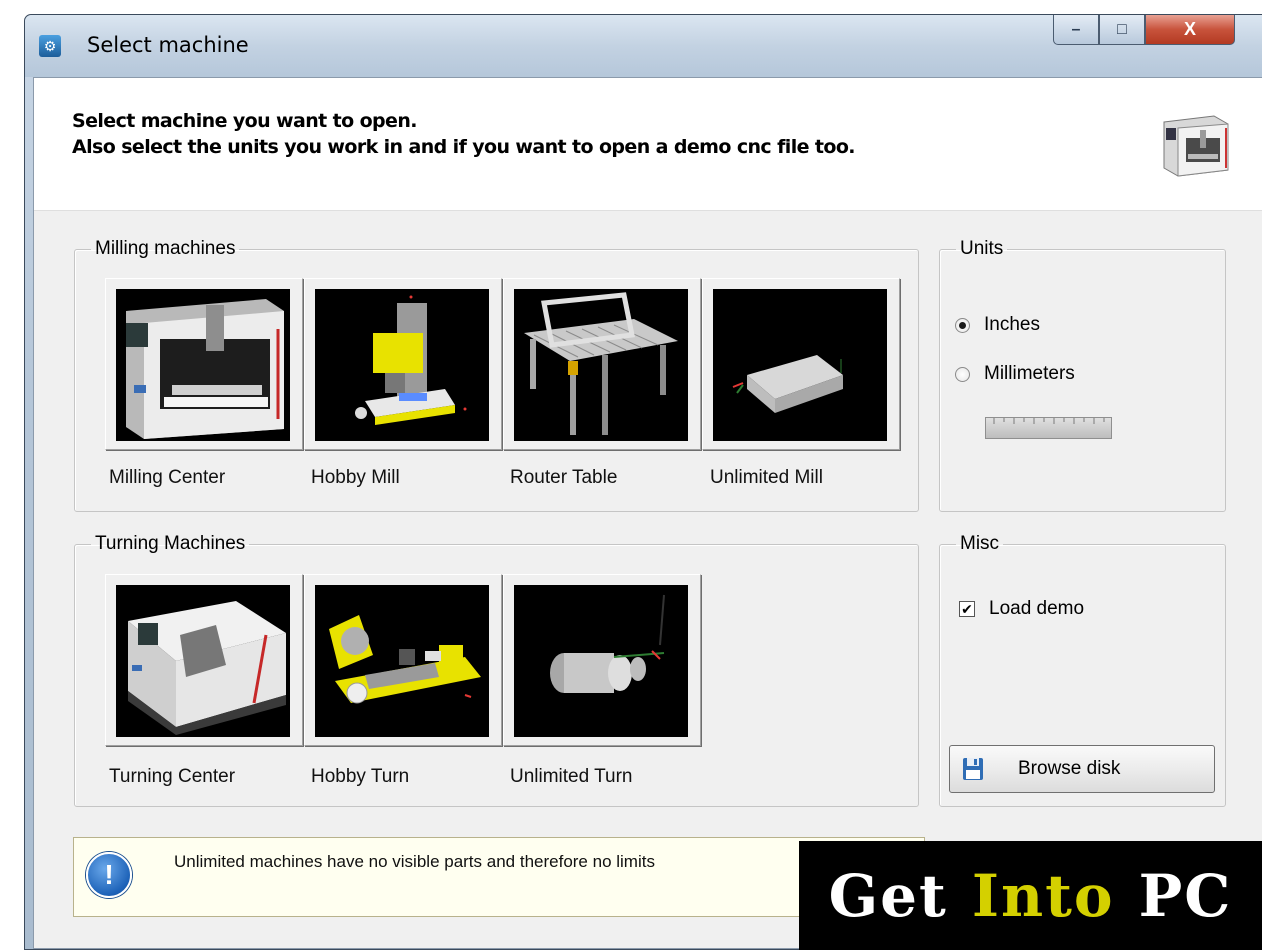 The image size is (1262, 950). I want to click on milling-center-button, so click(204, 364).